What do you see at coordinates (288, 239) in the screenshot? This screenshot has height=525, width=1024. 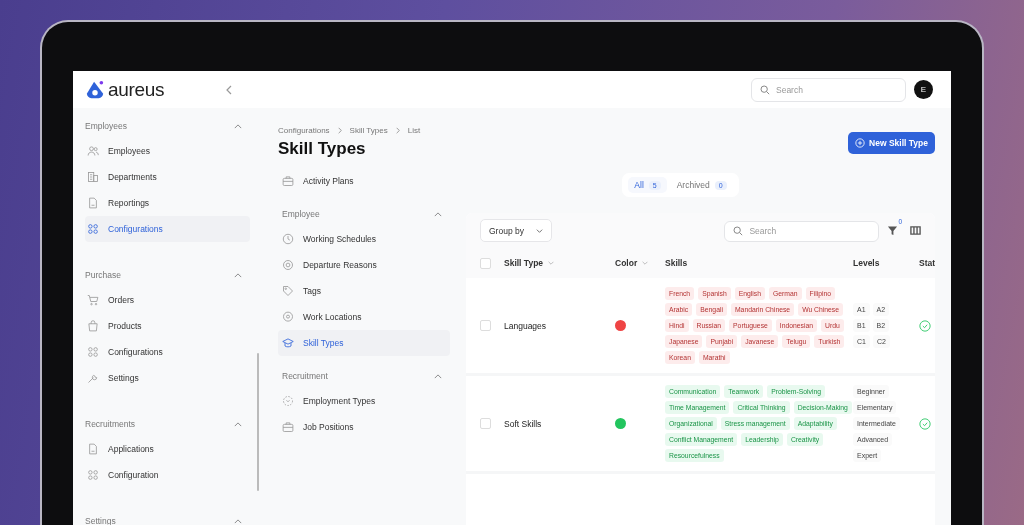 I see `clock-icon` at bounding box center [288, 239].